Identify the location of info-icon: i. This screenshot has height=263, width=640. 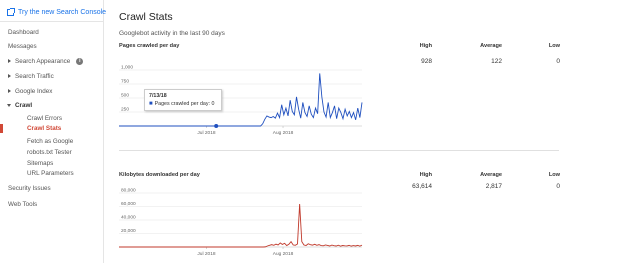
(80, 61).